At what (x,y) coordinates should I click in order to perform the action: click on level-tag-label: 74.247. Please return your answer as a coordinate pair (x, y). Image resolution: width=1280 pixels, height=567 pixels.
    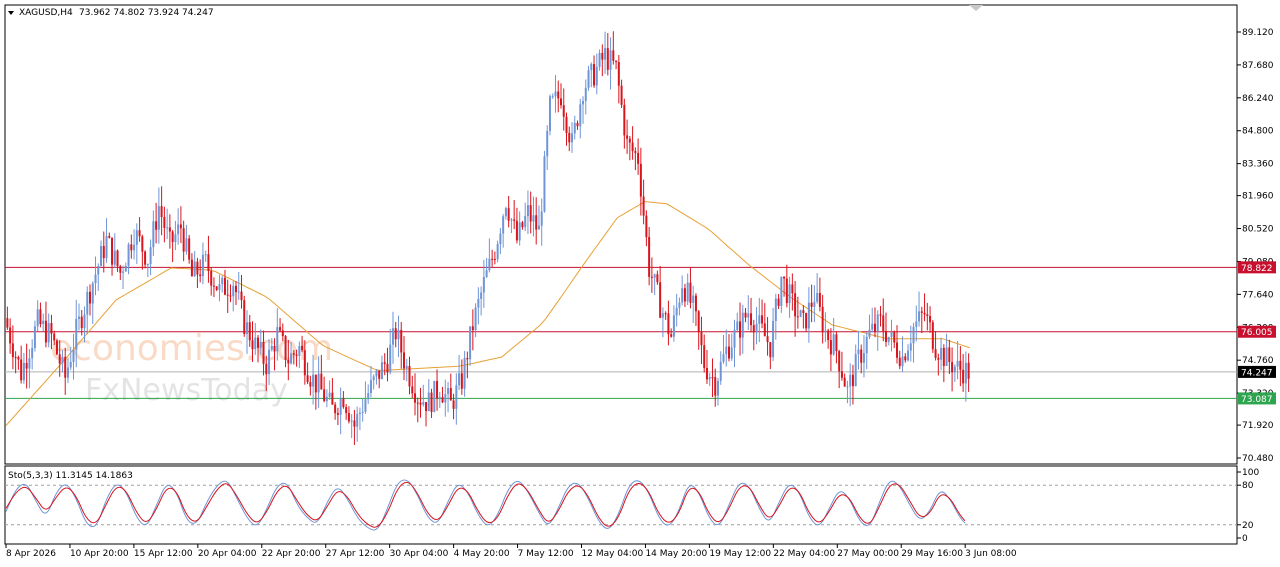
    Looking at the image, I should click on (1257, 373).